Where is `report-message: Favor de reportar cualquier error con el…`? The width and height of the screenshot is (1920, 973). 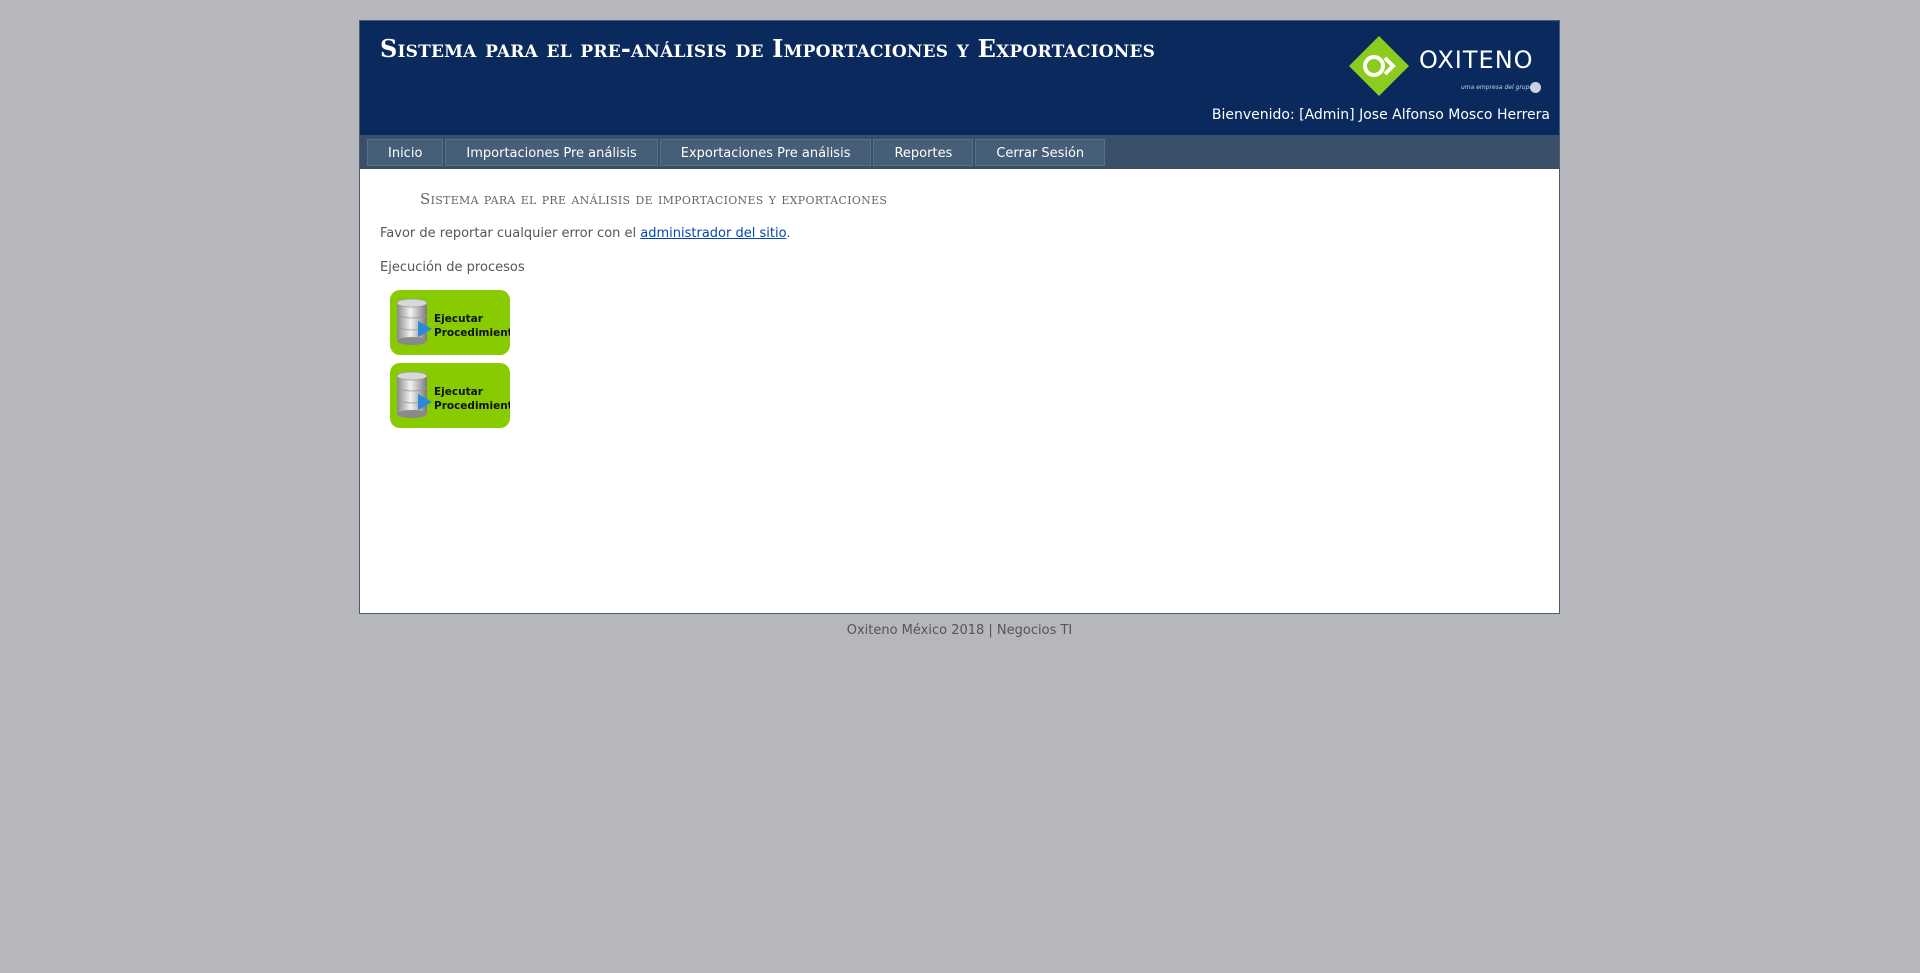
report-message: Favor de reportar cualquier error con el… is located at coordinates (585, 233).